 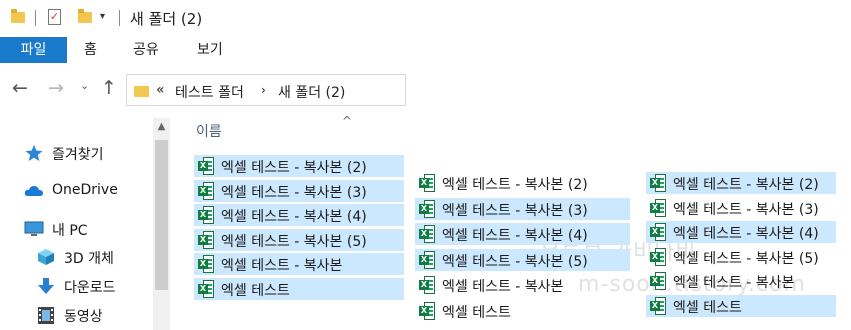 I want to click on new-folder-icon, so click(x=85, y=16).